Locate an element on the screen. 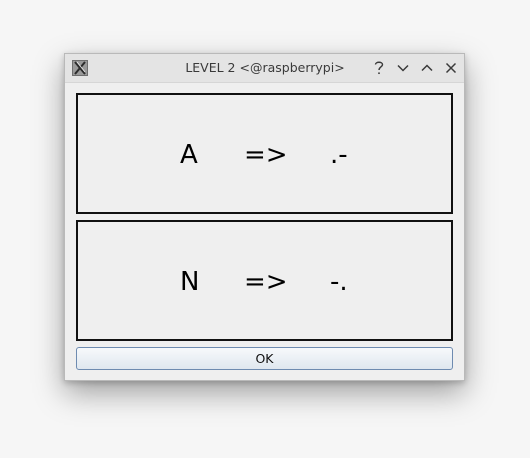 This screenshot has width=530, height=458. ok-button: OK is located at coordinates (264, 358).